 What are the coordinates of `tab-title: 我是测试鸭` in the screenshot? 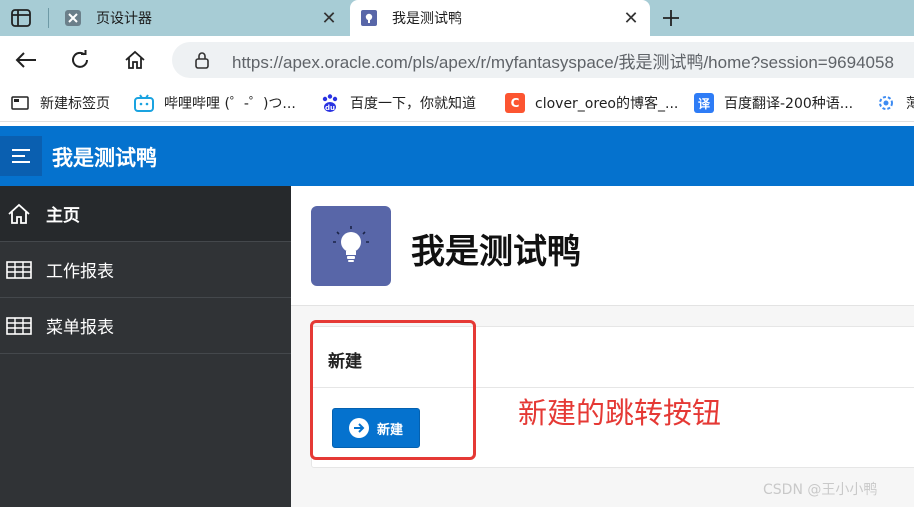 It's located at (427, 19).